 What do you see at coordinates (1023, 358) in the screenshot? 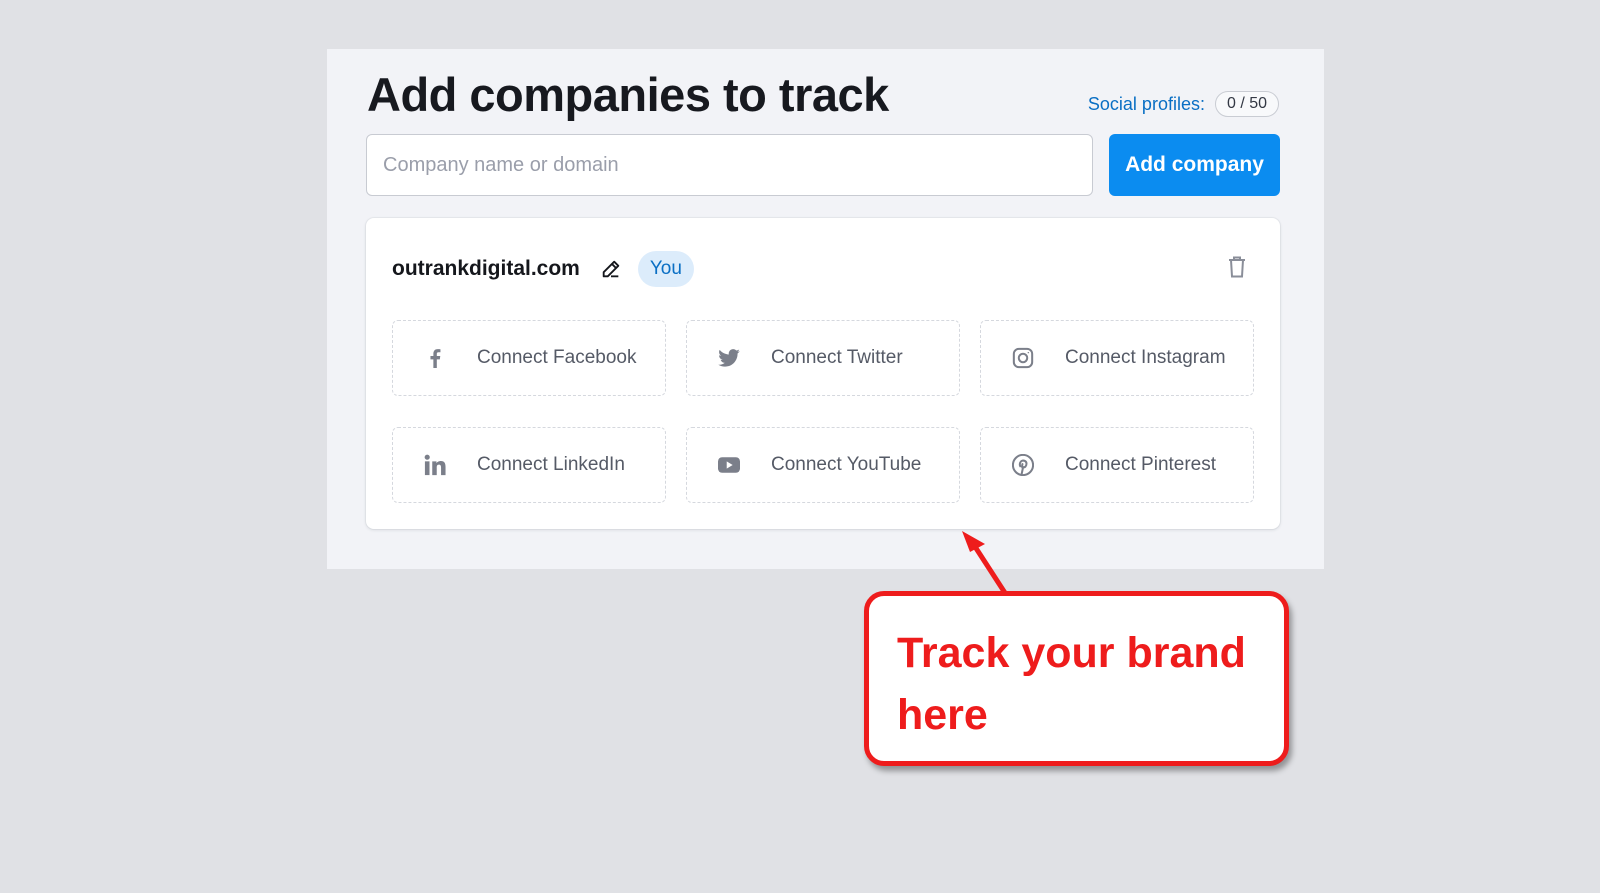
I see `instagram-icon` at bounding box center [1023, 358].